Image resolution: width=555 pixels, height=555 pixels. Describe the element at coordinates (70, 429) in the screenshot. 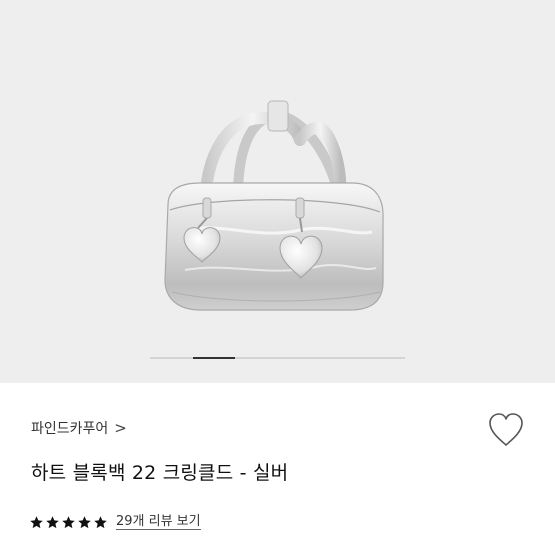

I see `brand-name: 파인드카푸어` at that location.